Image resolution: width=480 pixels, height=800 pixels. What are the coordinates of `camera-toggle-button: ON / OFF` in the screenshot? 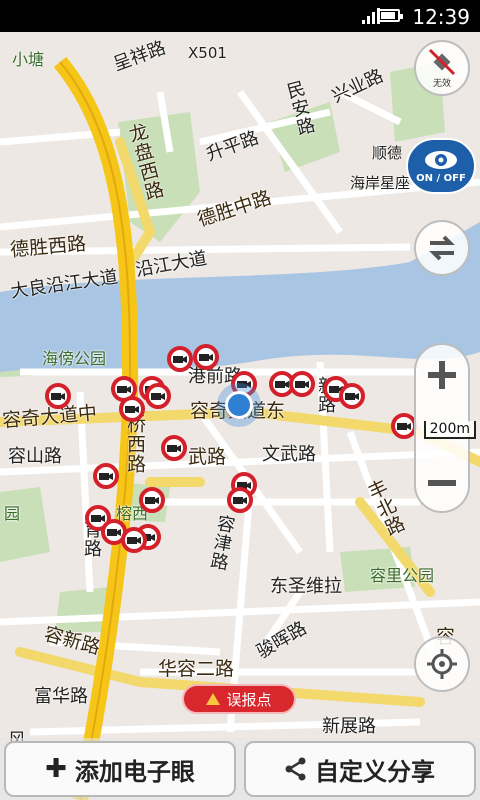 It's located at (441, 166).